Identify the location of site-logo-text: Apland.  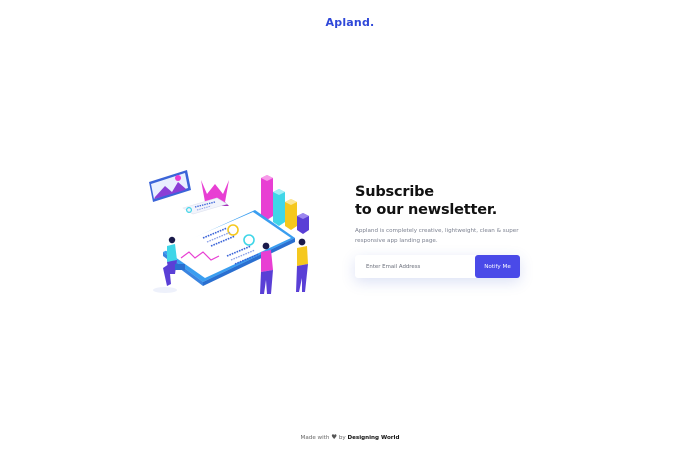
(348, 22).